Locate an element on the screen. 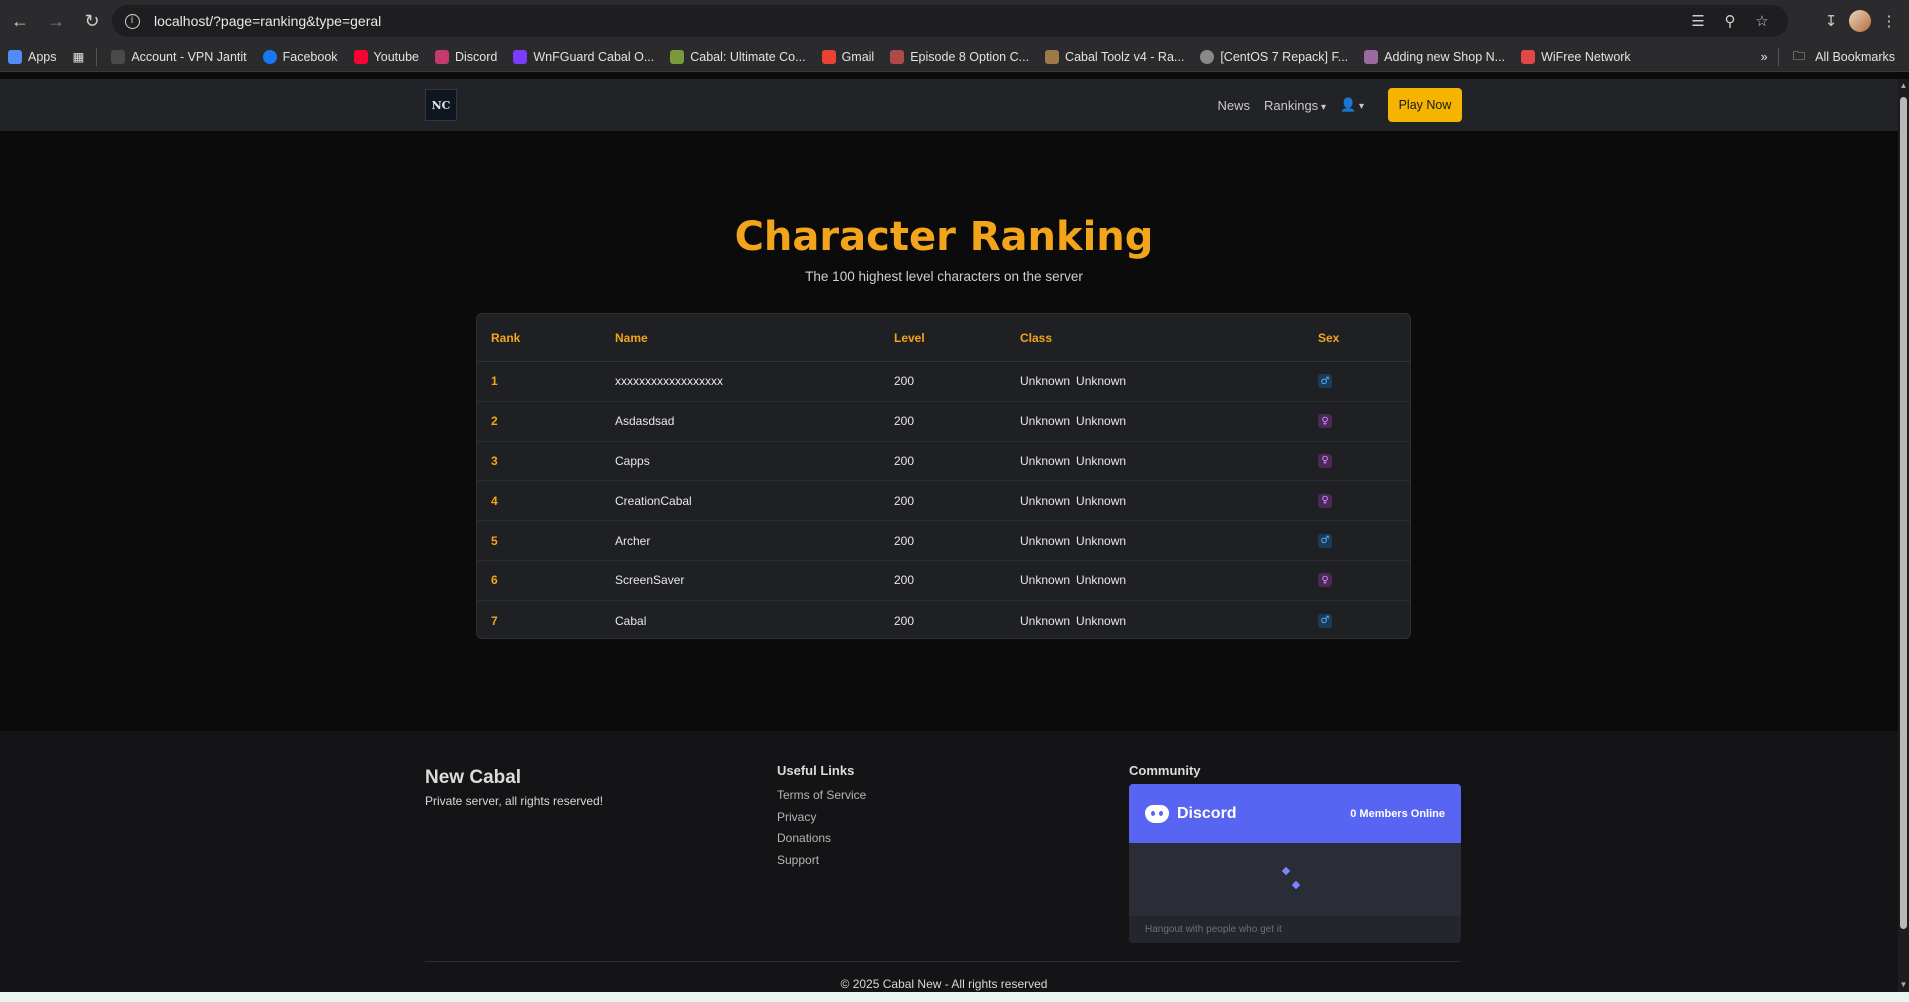 The image size is (1909, 1002). bookmark-label: WiFree Network is located at coordinates (1586, 56).